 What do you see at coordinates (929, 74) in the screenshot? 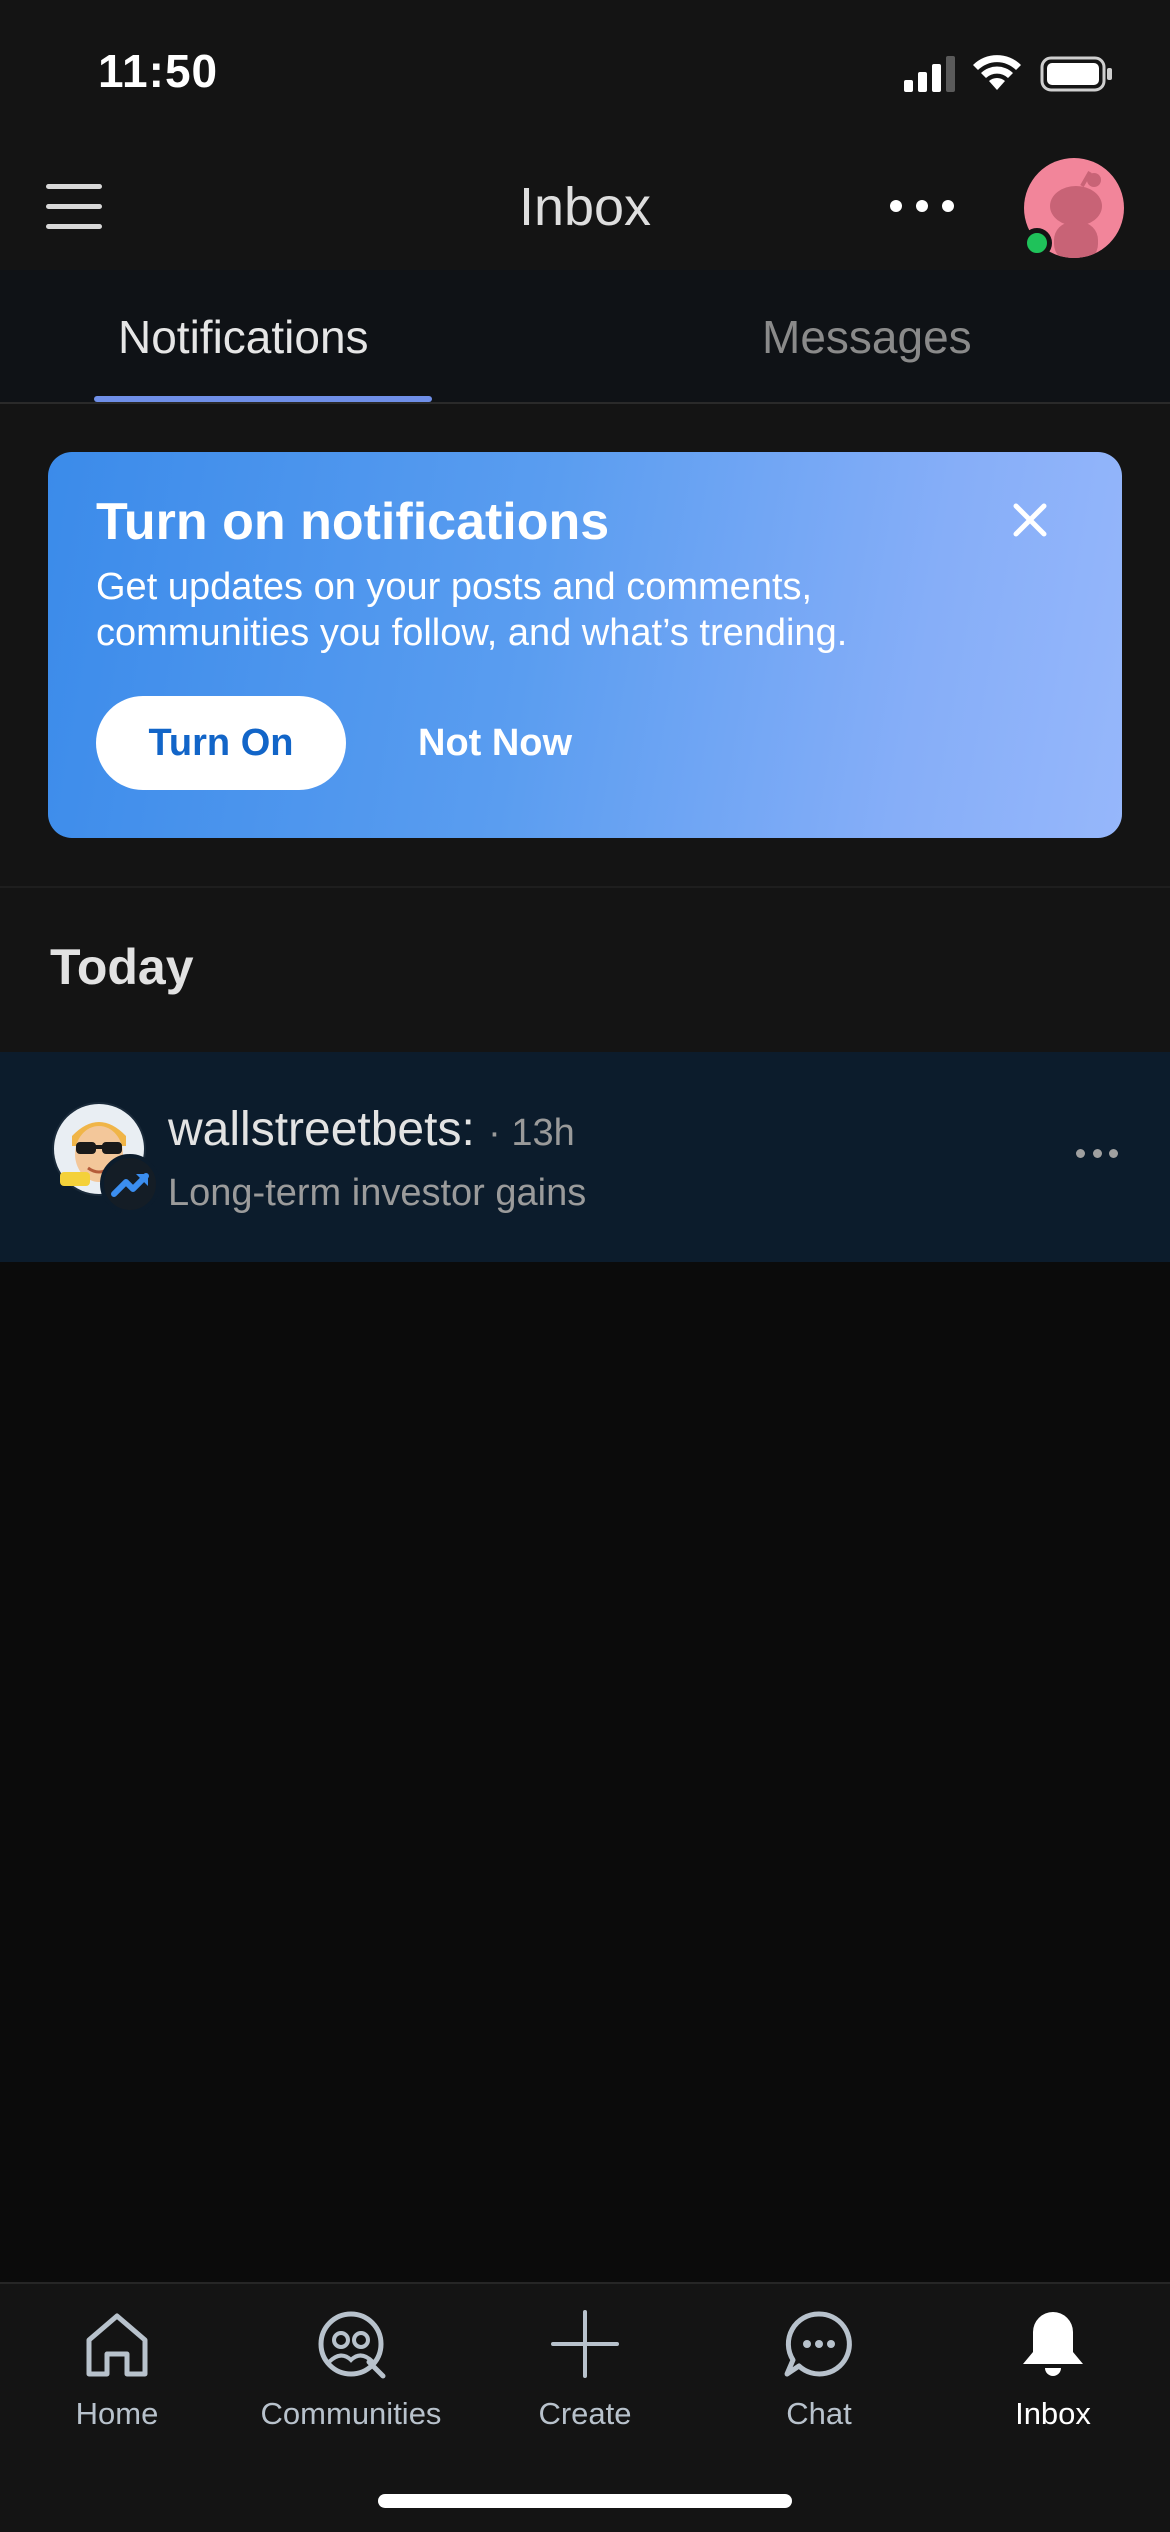
I see `cellular-signal-icon` at bounding box center [929, 74].